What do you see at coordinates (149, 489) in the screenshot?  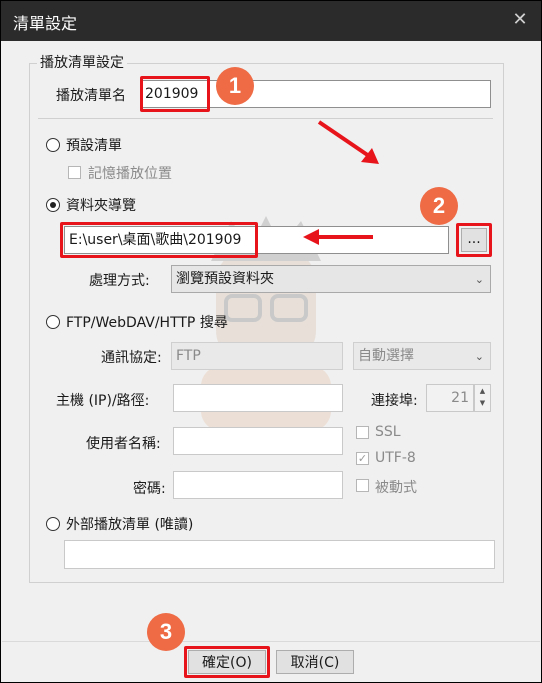 I see `password-label: 密碼:` at bounding box center [149, 489].